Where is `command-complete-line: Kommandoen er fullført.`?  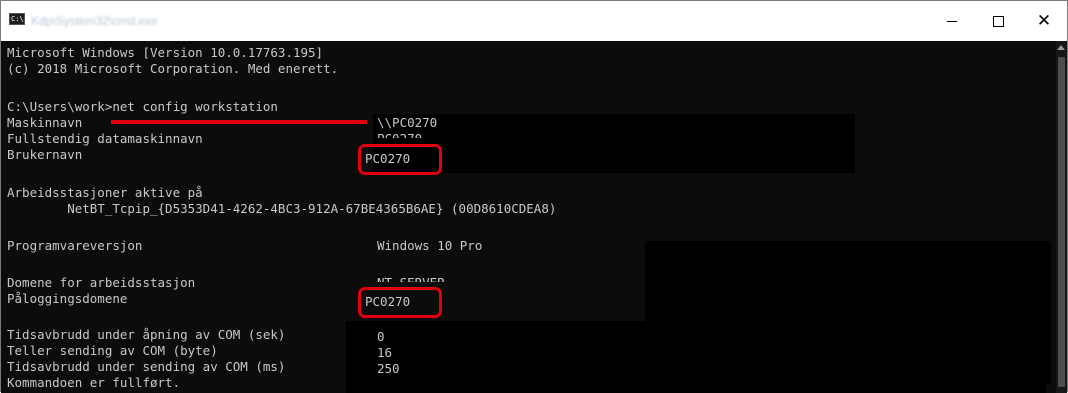
command-complete-line: Kommandoen er fullført. is located at coordinates (94, 382).